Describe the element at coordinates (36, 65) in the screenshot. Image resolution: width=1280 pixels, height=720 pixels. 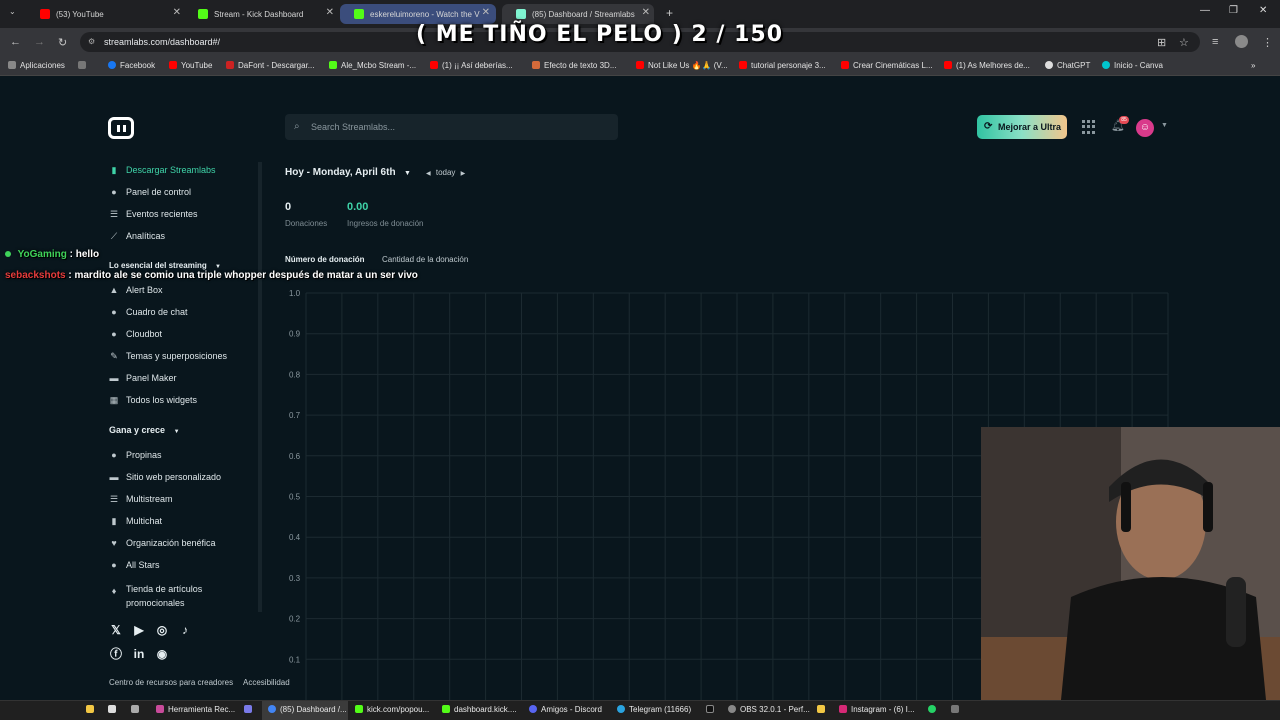
I see `bookmark-apps: Aplicaciones` at that location.